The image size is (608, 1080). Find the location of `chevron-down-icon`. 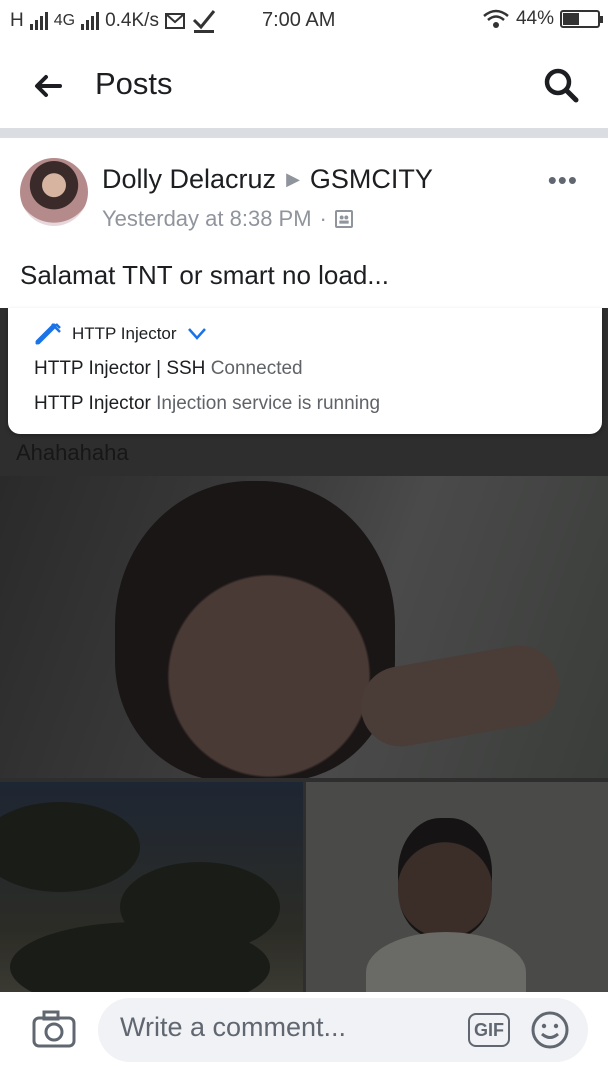

chevron-down-icon is located at coordinates (197, 334).